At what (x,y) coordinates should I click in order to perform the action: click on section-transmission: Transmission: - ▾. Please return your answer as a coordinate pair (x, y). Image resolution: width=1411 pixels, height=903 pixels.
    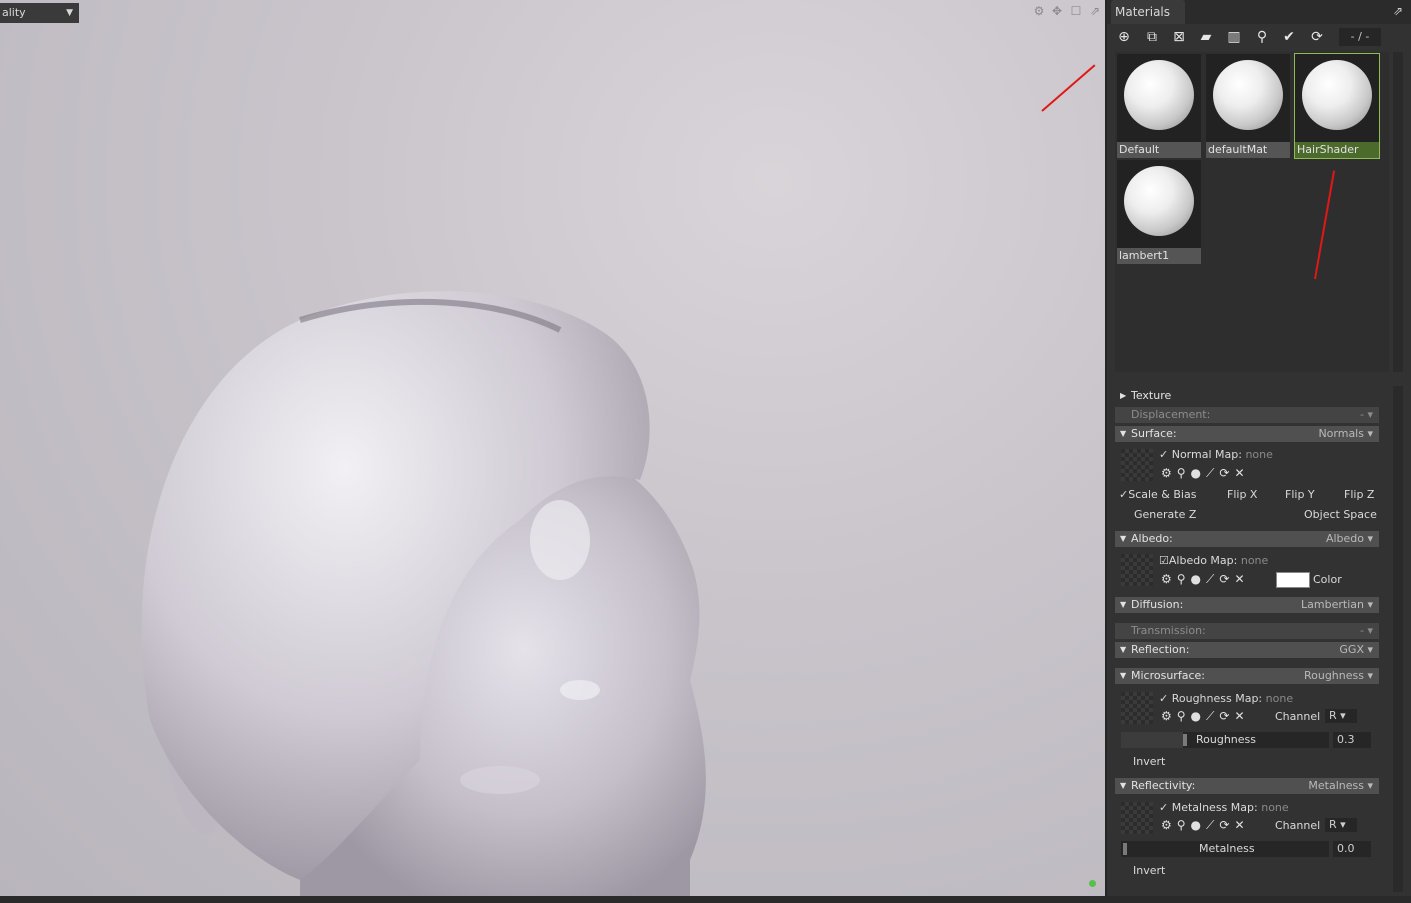
    Looking at the image, I should click on (1247, 631).